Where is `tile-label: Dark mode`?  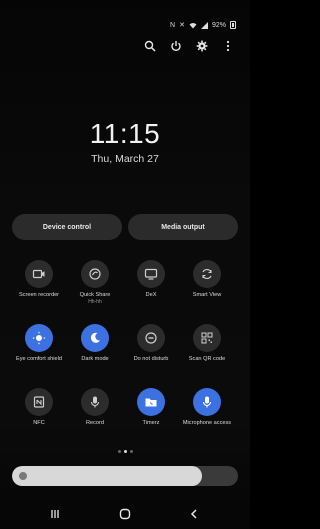 tile-label: Dark mode is located at coordinates (95, 359).